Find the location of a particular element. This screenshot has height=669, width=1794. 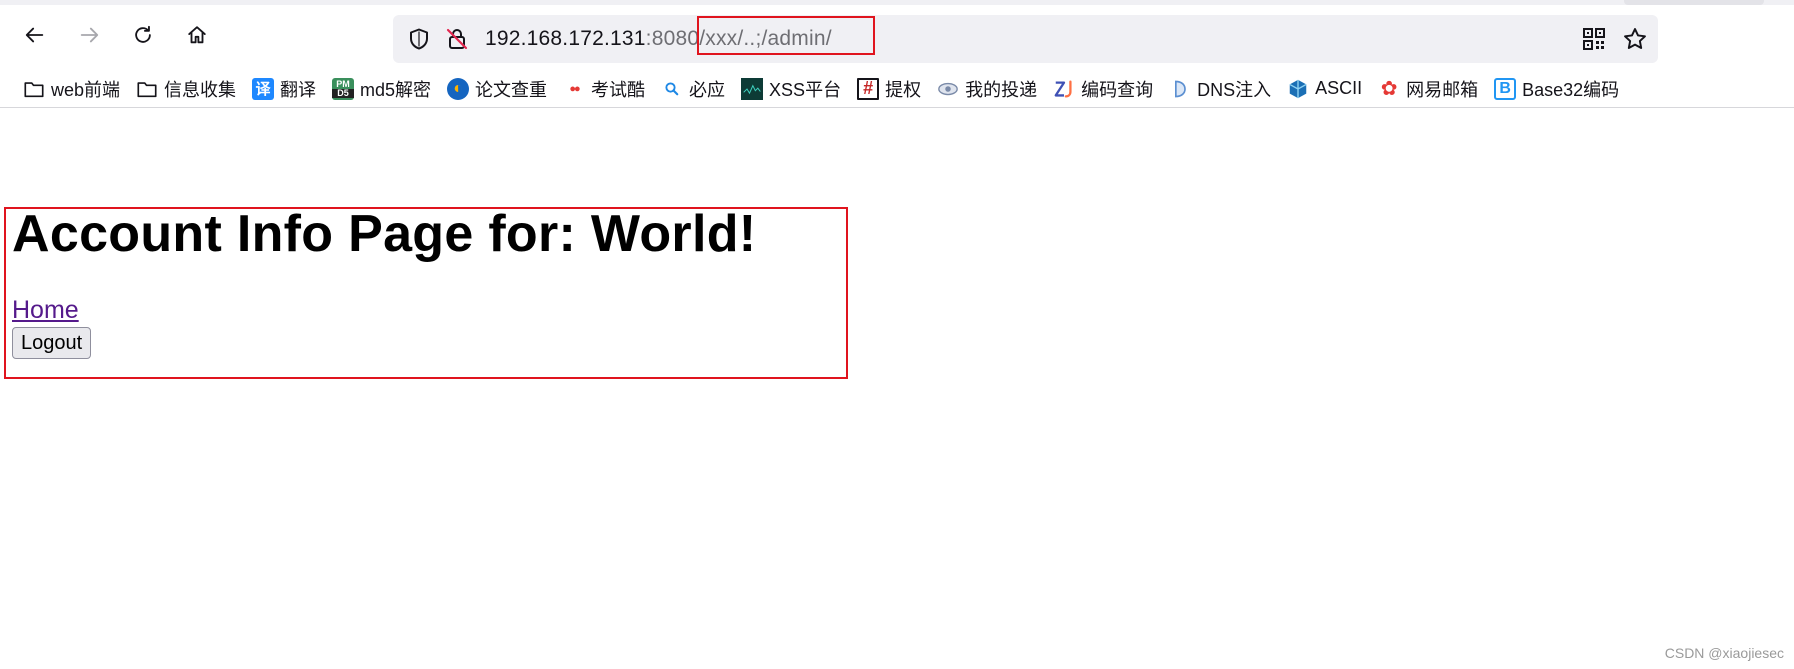

zj-icon is located at coordinates (1064, 89).